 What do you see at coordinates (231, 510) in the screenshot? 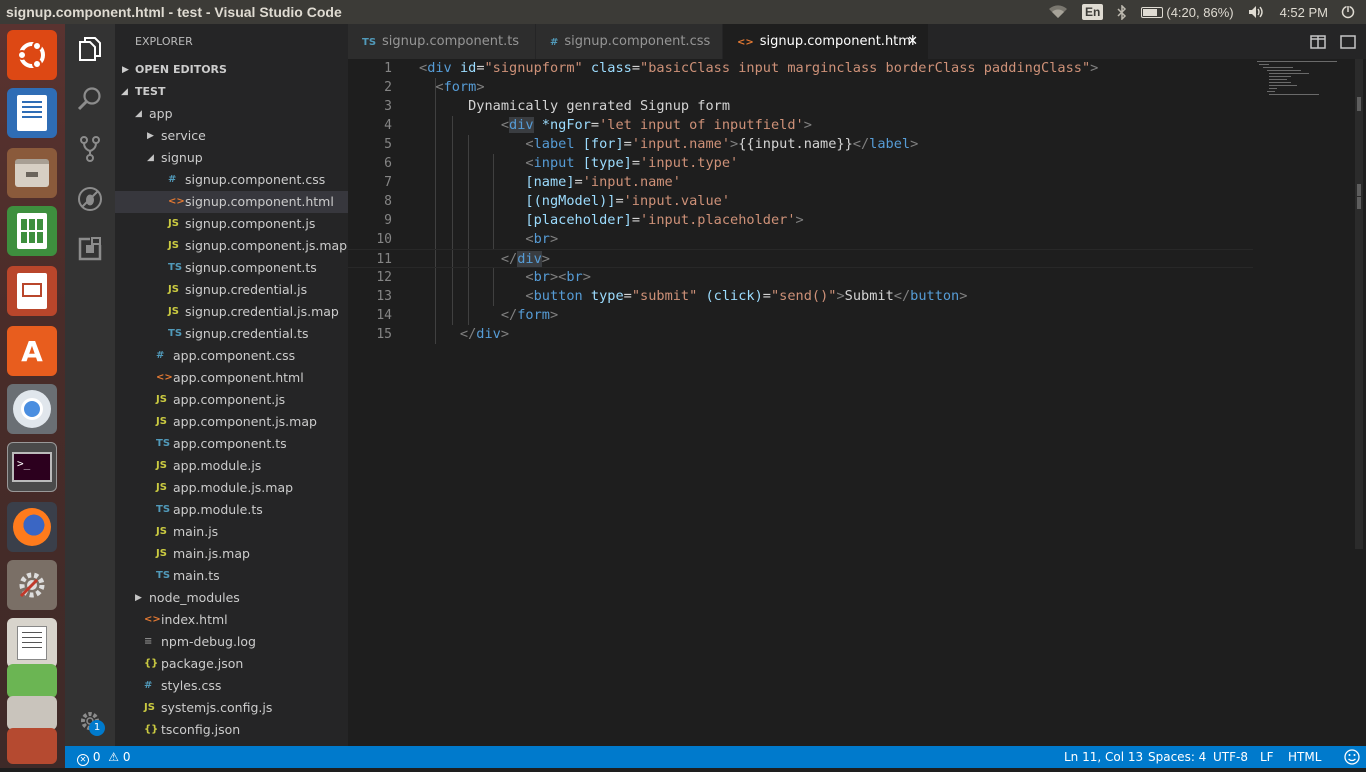
I see `tree-file: TS app.module.ts` at bounding box center [231, 510].